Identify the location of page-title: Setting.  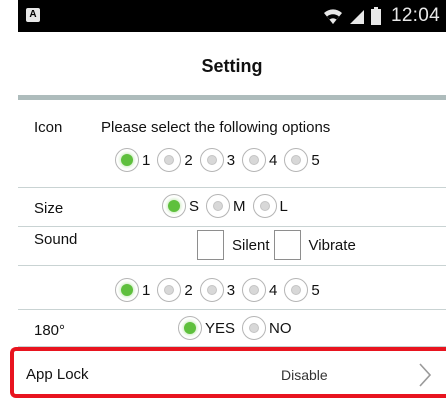
(232, 66).